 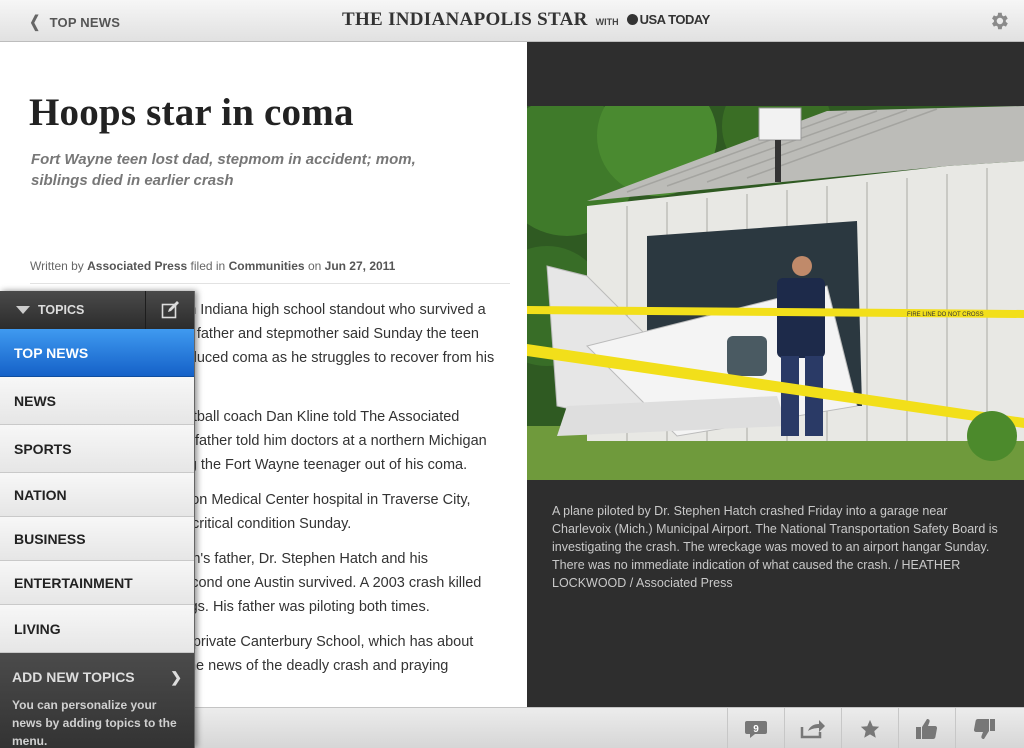 What do you see at coordinates (191, 112) in the screenshot?
I see `article-headline: Hoops star in coma` at bounding box center [191, 112].